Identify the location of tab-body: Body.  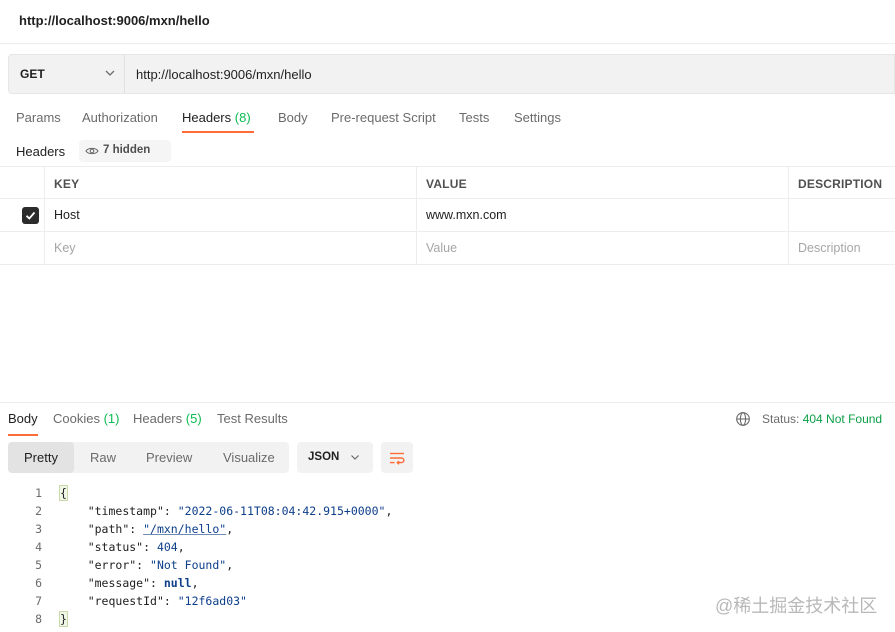
(293, 117).